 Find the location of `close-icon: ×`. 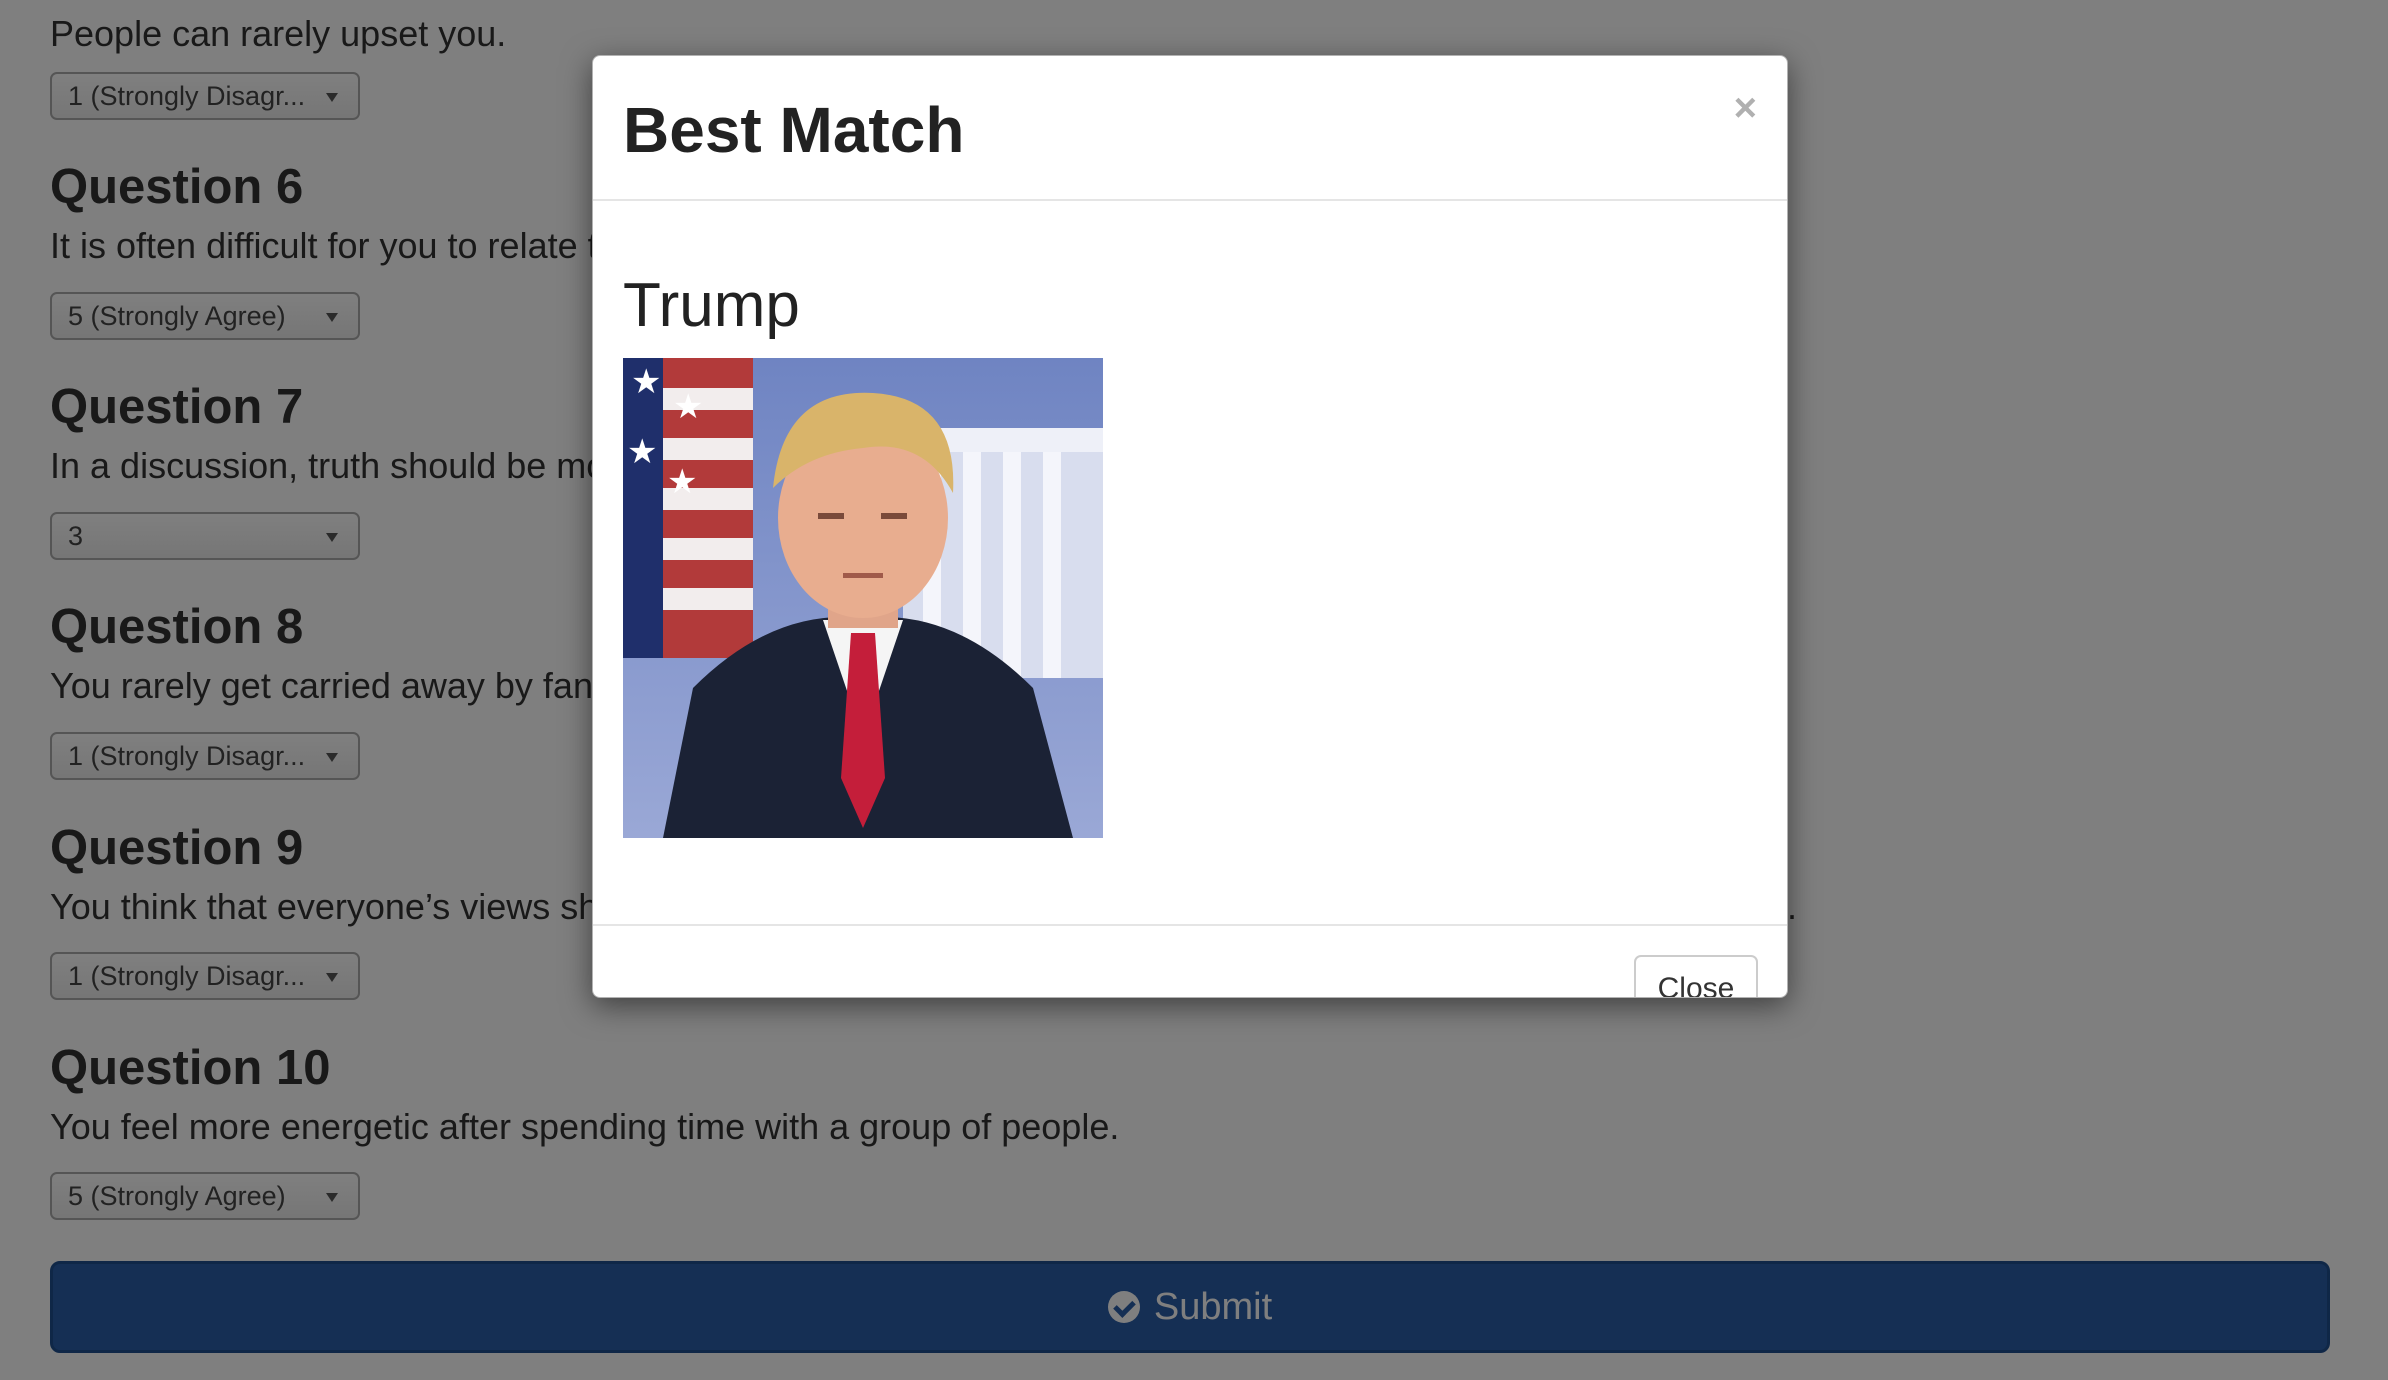

close-icon: × is located at coordinates (1745, 108).